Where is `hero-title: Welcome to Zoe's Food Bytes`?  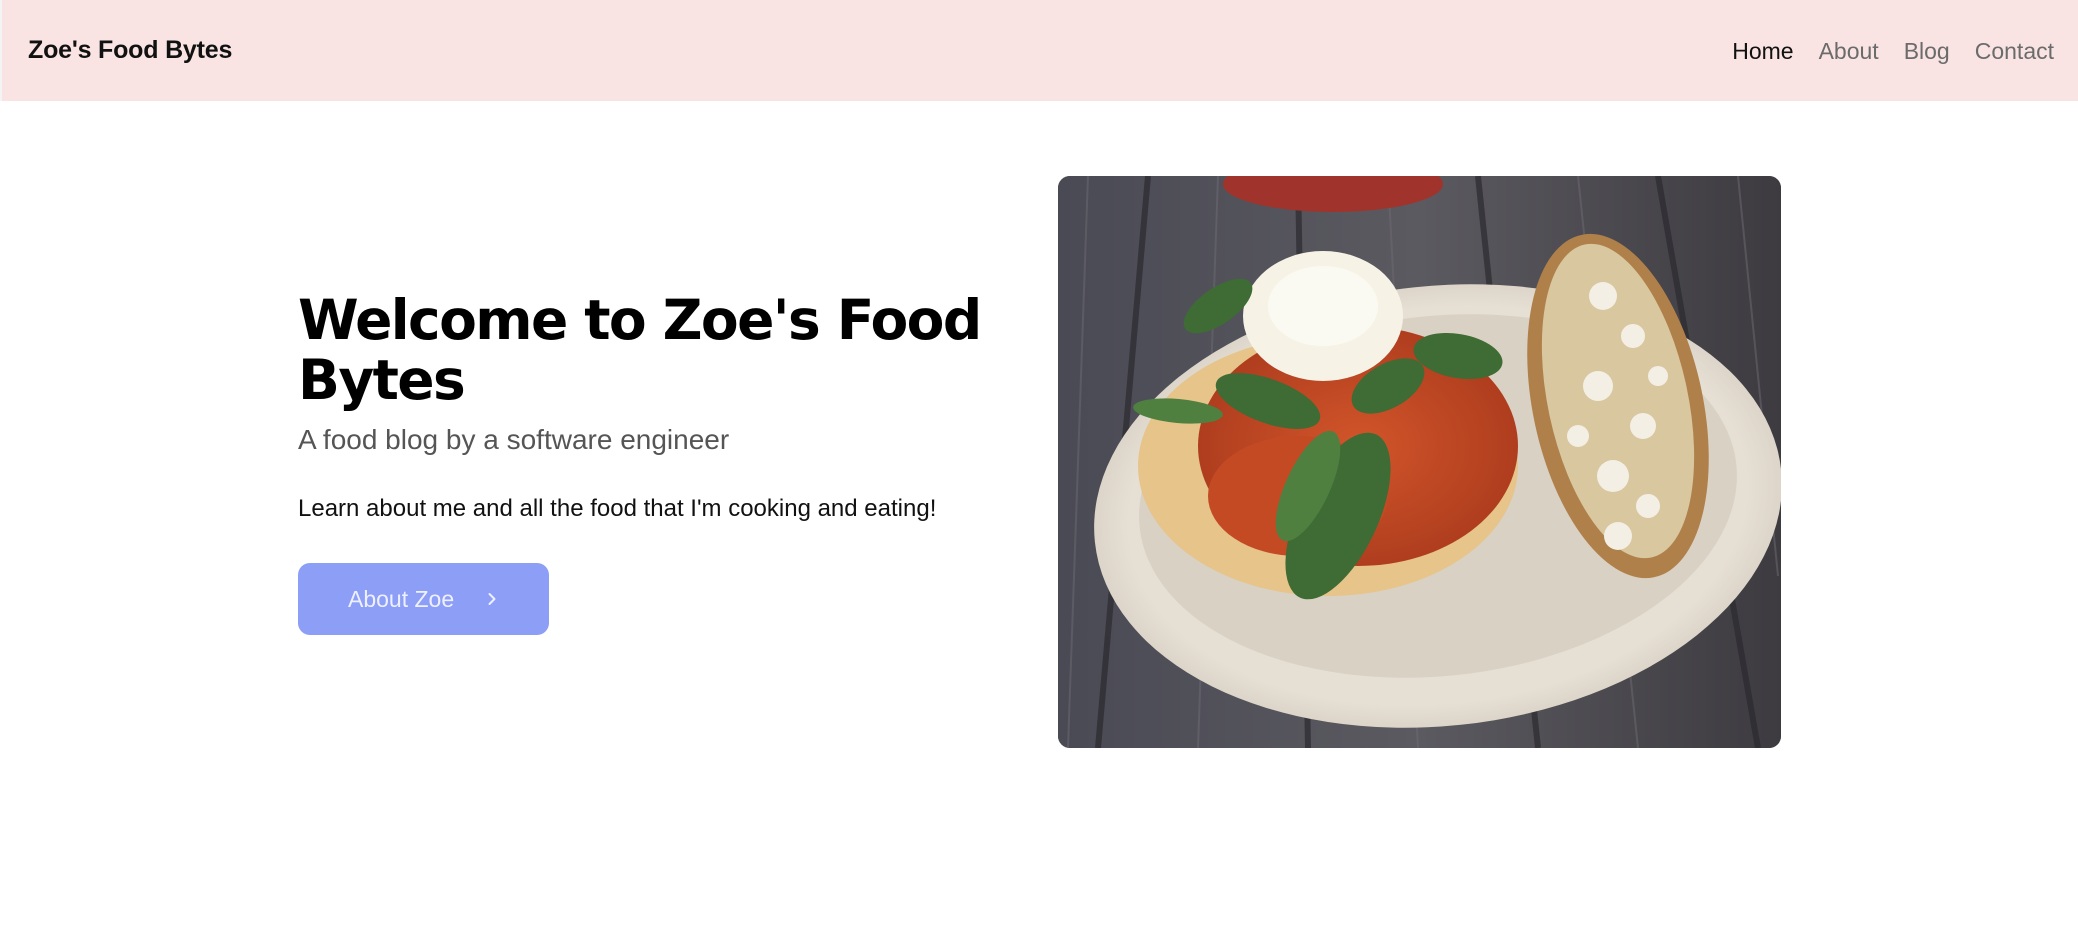 hero-title: Welcome to Zoe's Food Bytes is located at coordinates (640, 350).